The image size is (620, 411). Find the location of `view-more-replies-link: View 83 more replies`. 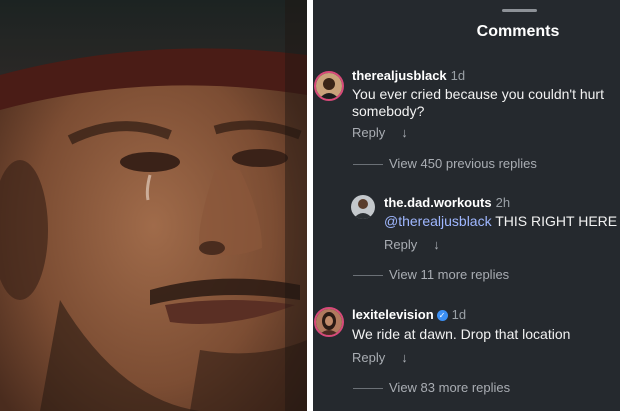

view-more-replies-link: View 83 more replies is located at coordinates (449, 387).